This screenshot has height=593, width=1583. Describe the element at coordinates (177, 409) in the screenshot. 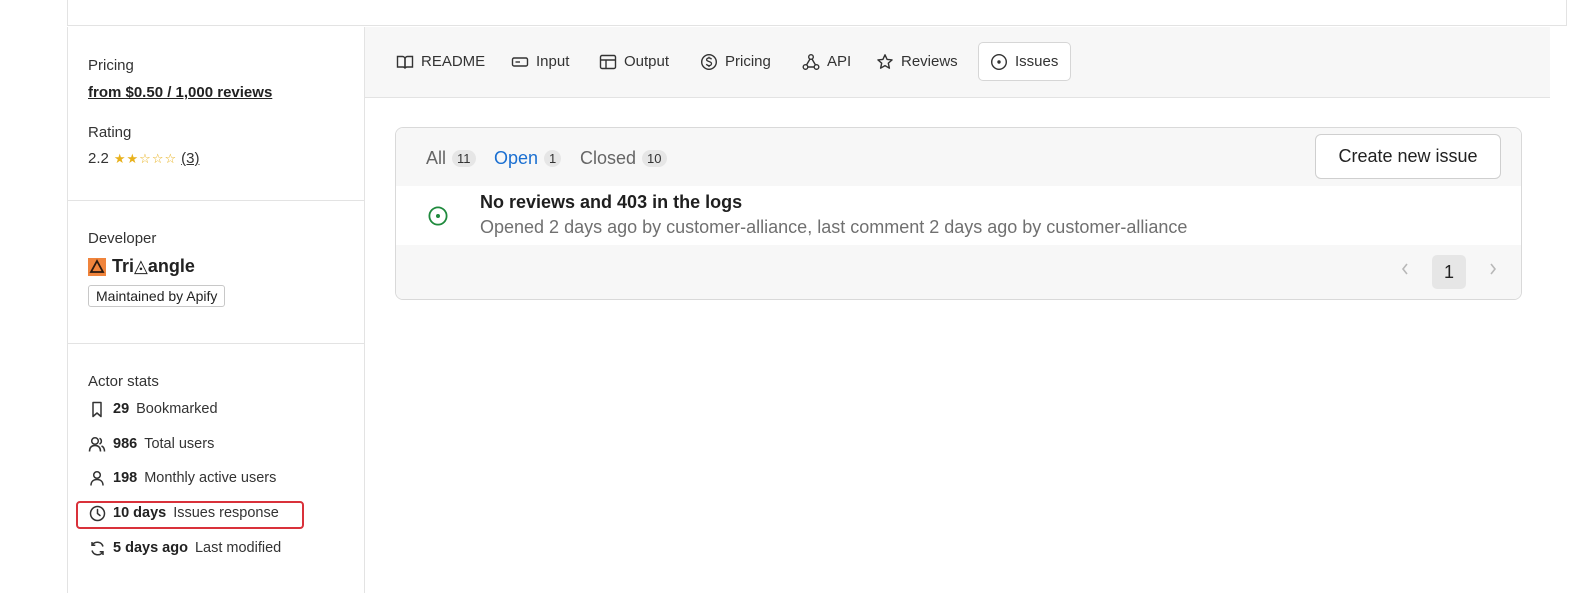

I see `stat-label: Bookmarked` at that location.